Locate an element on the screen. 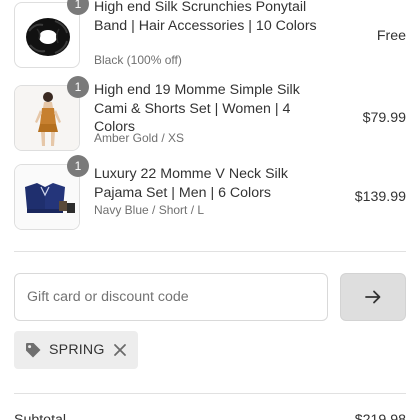  discount-code-input is located at coordinates (171, 297).